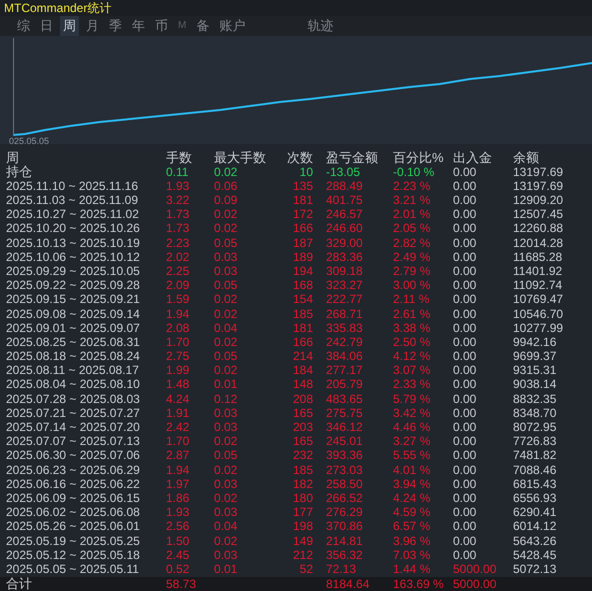 The image size is (592, 591). Describe the element at coordinates (411, 569) in the screenshot. I see `percent-cell: 1.44 %` at that location.